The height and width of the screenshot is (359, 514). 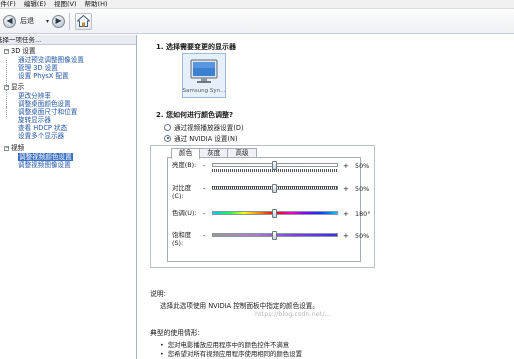 I want to click on tree-item-manage-3d: 管理 3D 设置, so click(x=38, y=68).